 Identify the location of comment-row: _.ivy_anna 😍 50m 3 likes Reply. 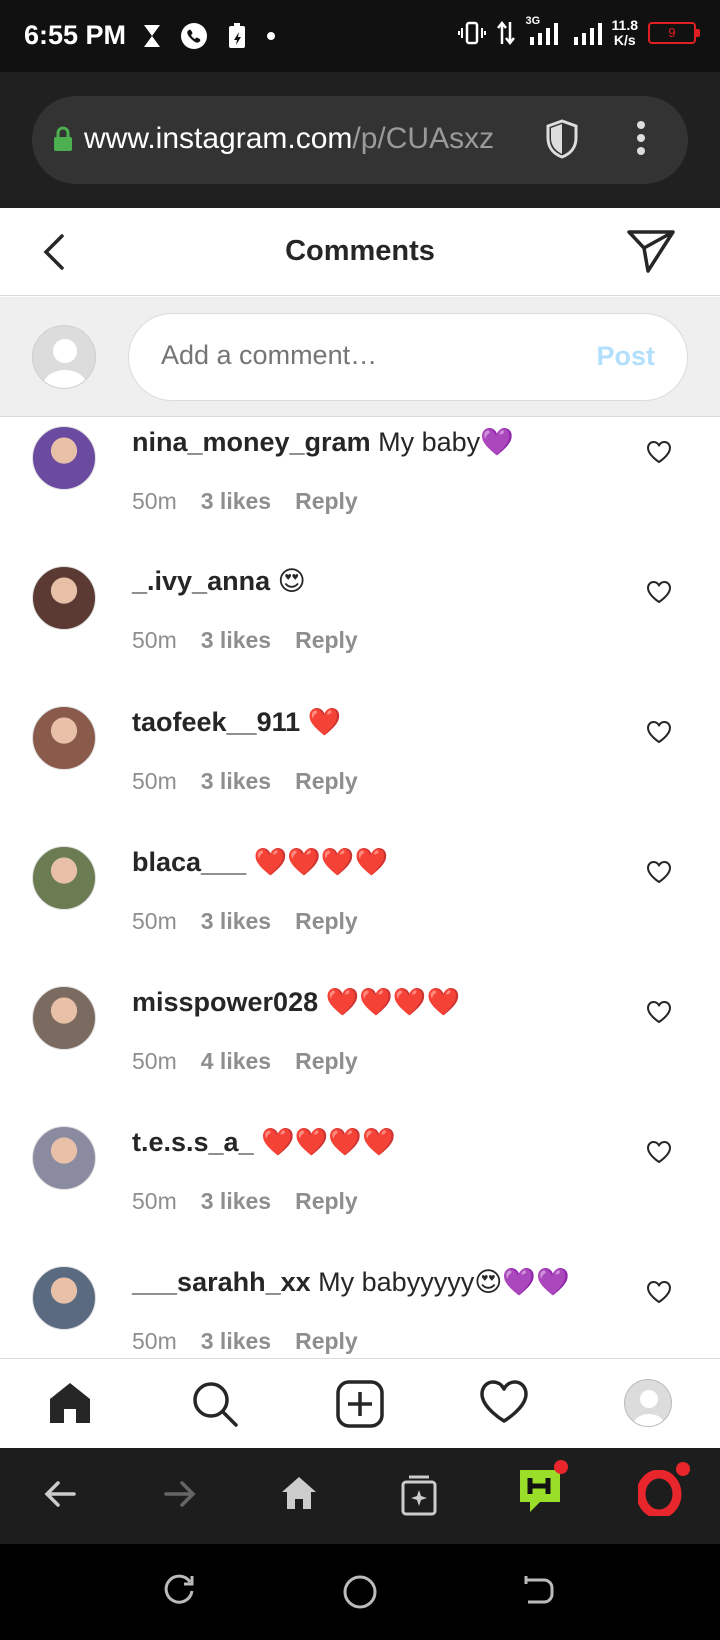
(360, 628).